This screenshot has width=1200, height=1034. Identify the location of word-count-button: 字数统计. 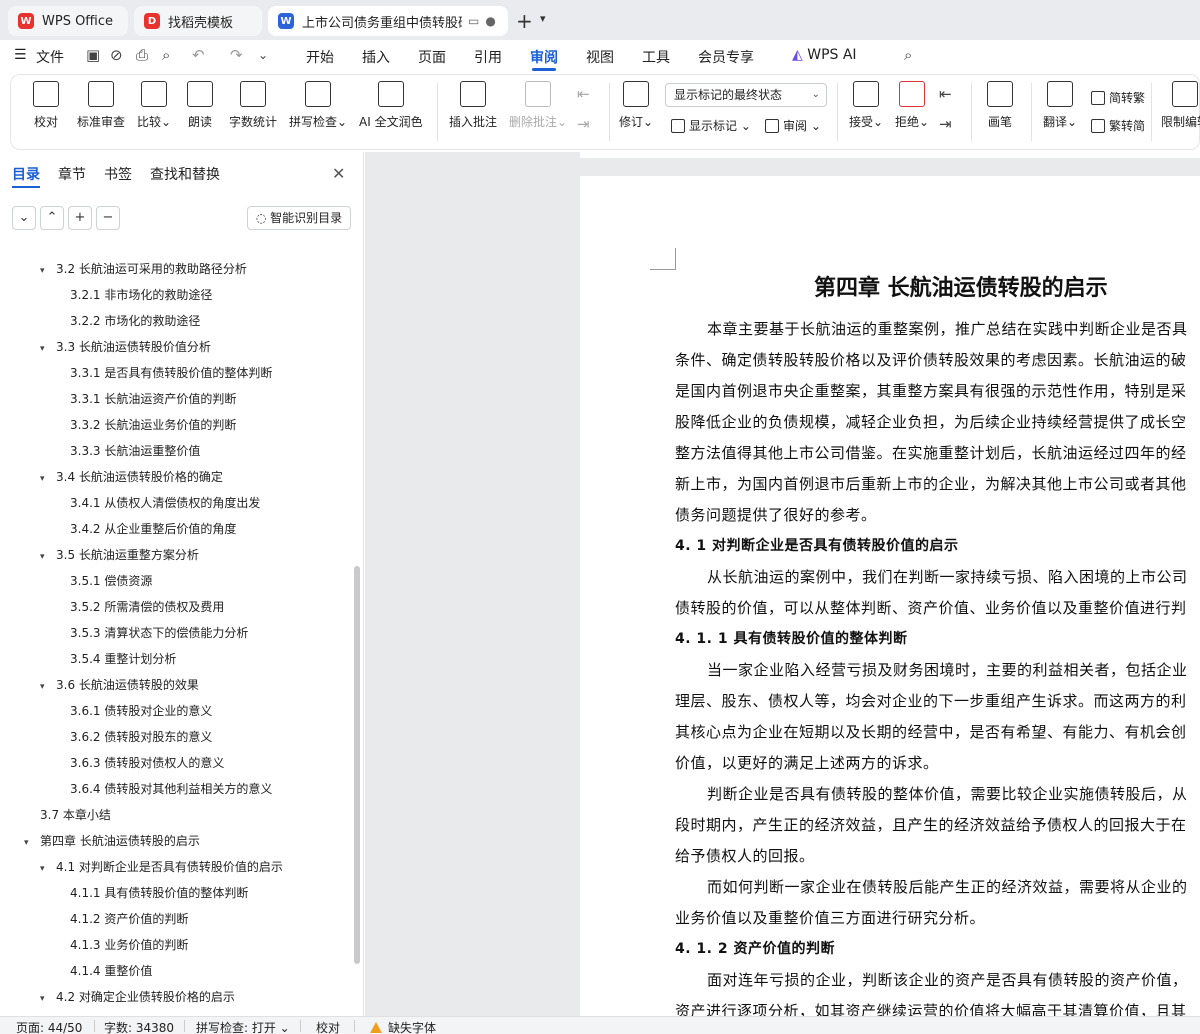
(253, 105).